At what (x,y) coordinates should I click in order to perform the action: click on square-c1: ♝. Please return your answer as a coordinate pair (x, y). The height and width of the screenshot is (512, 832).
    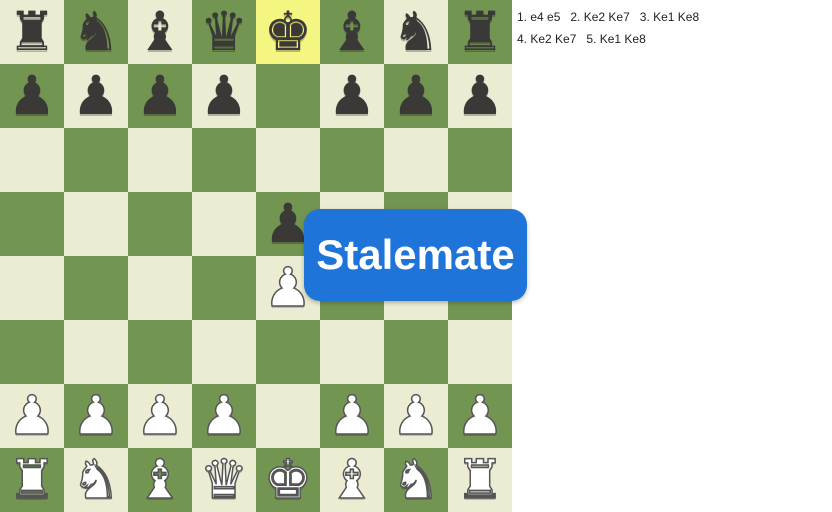
    Looking at the image, I should click on (160, 479).